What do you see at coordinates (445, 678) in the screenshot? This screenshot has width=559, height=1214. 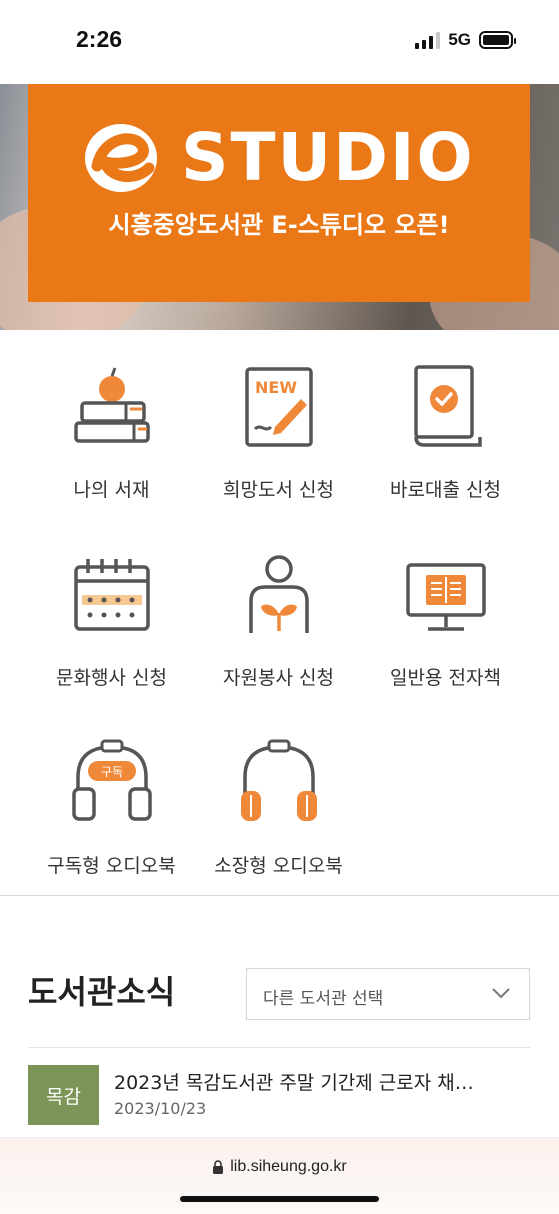 I see `menu-label: 일반용 전자책` at bounding box center [445, 678].